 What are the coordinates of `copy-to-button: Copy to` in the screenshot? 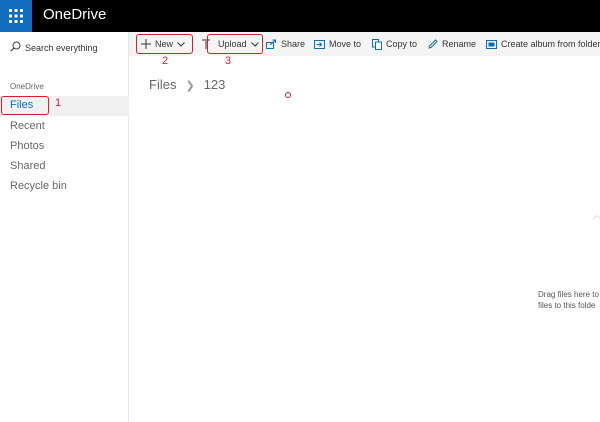 It's located at (394, 44).